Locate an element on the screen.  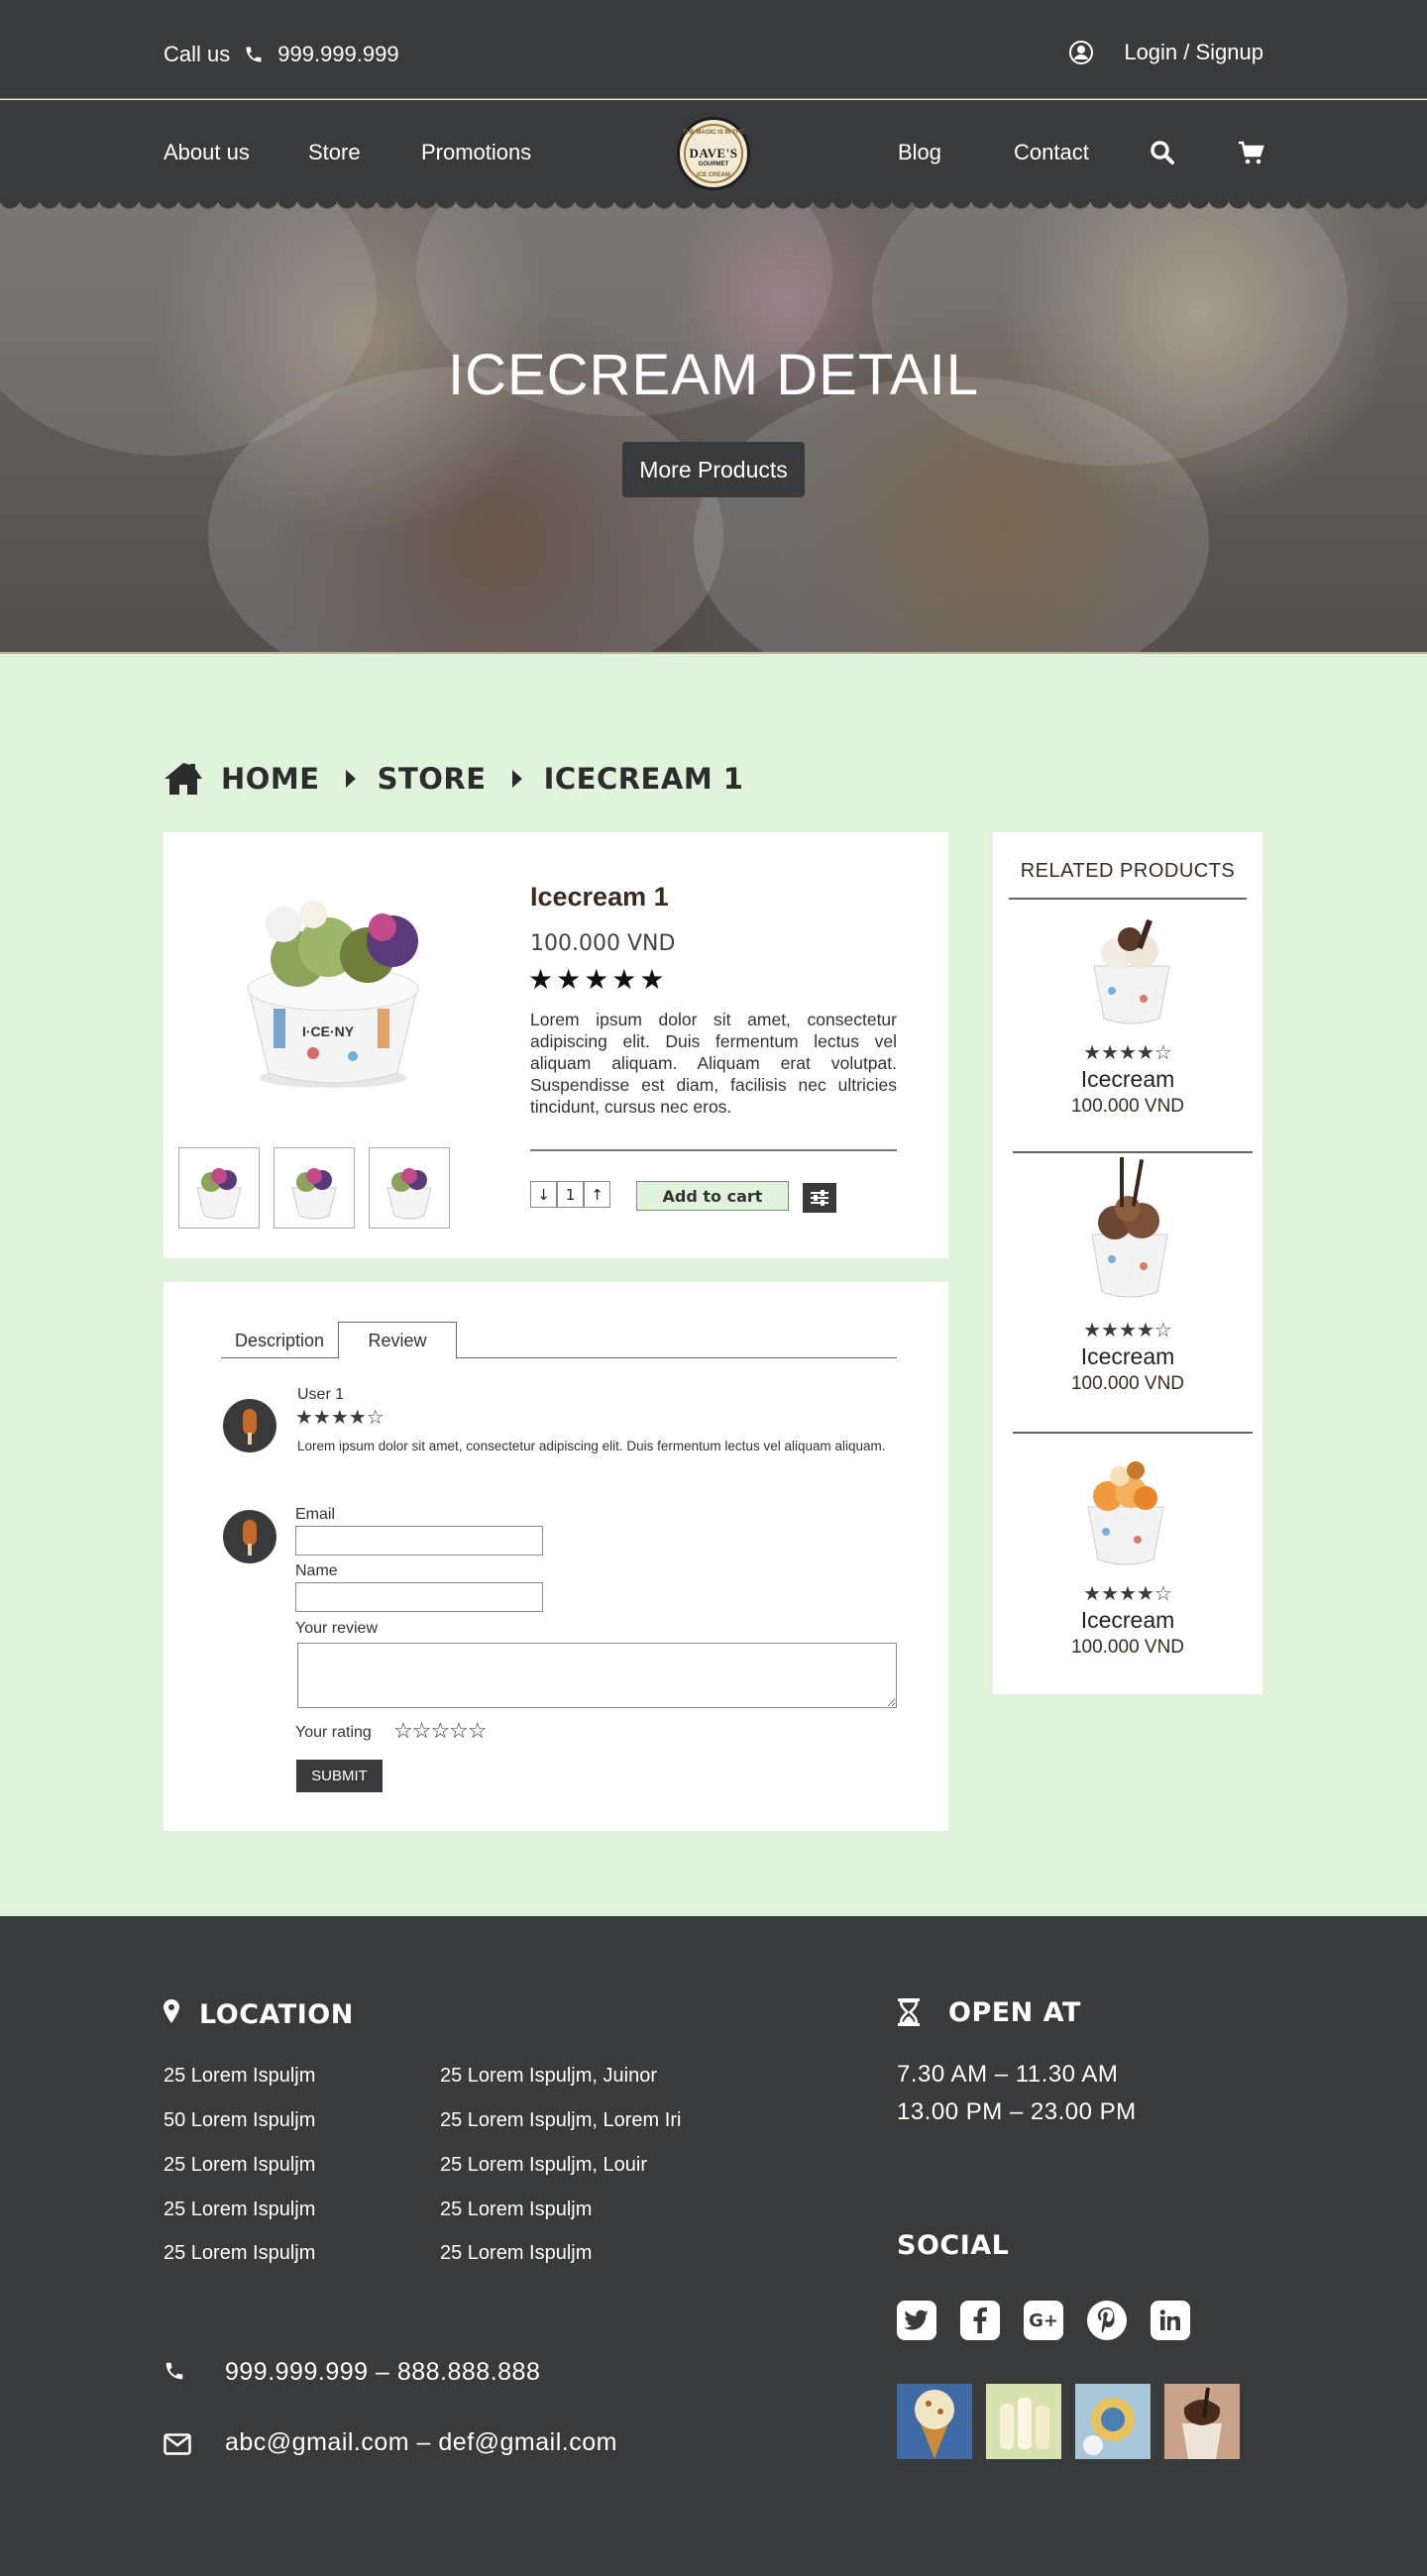
twitter-icon is located at coordinates (916, 2320).